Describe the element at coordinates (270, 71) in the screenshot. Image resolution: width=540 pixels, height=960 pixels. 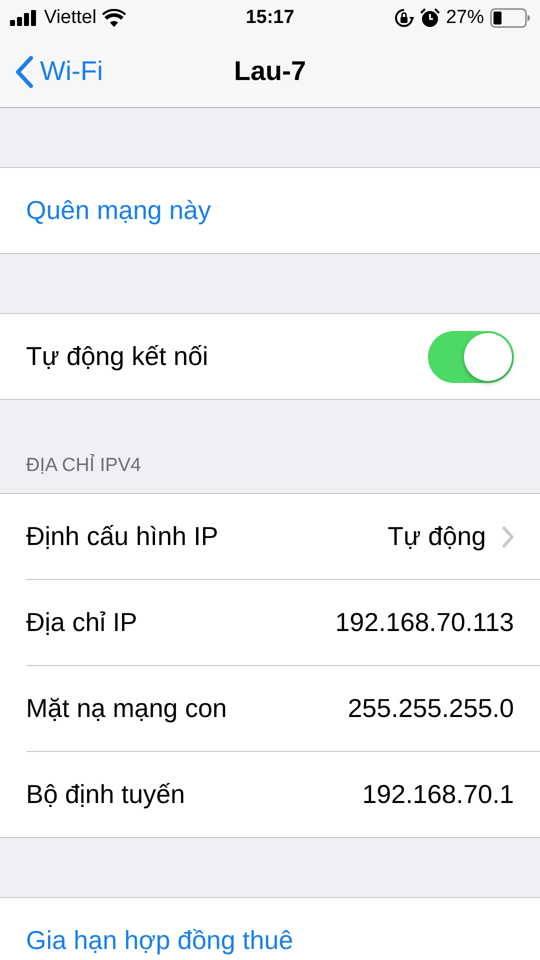
I see `page-title: Lau-7` at that location.